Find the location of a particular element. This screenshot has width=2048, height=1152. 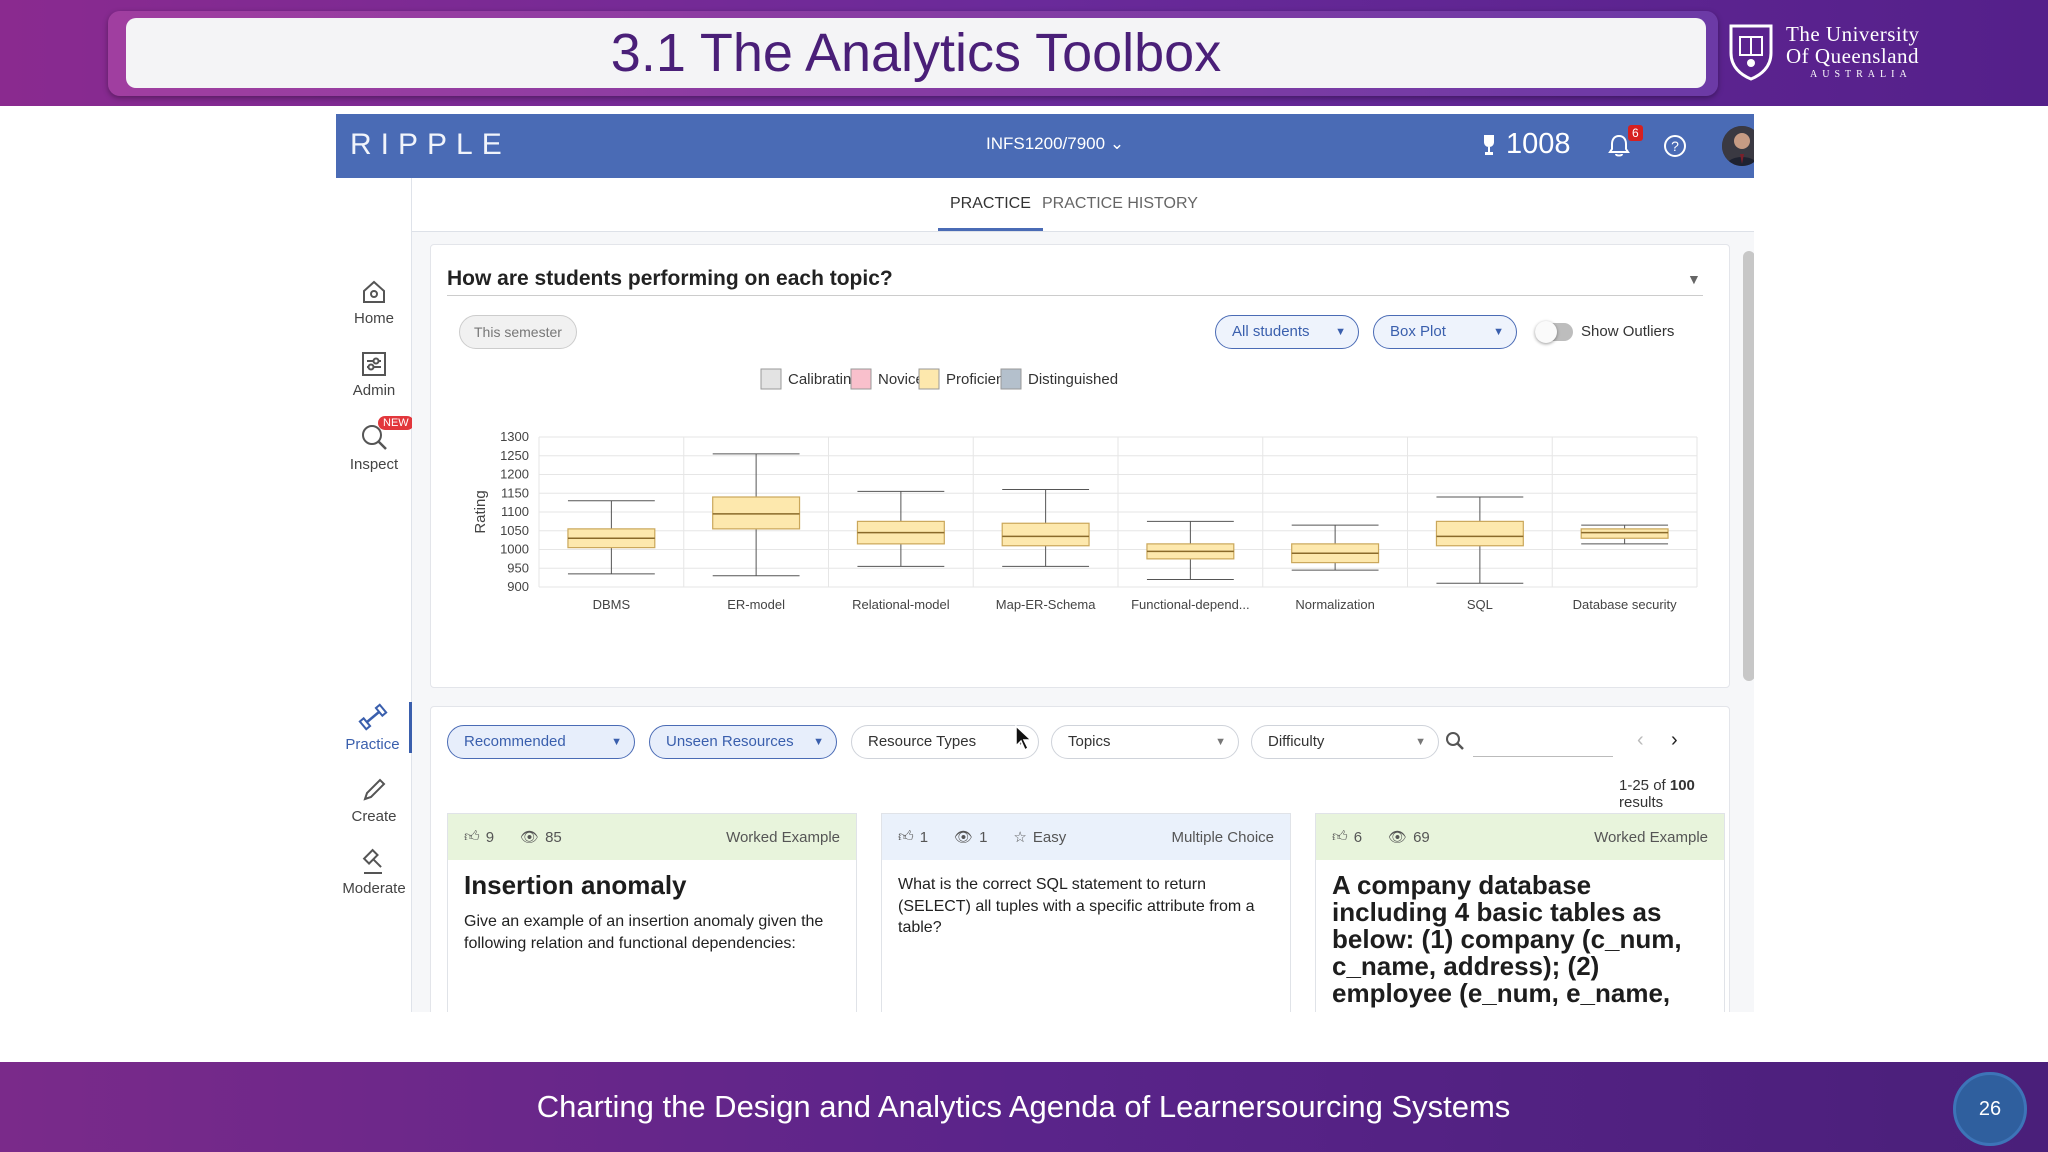

filter-recommended: Recommended ▼ is located at coordinates (541, 742).